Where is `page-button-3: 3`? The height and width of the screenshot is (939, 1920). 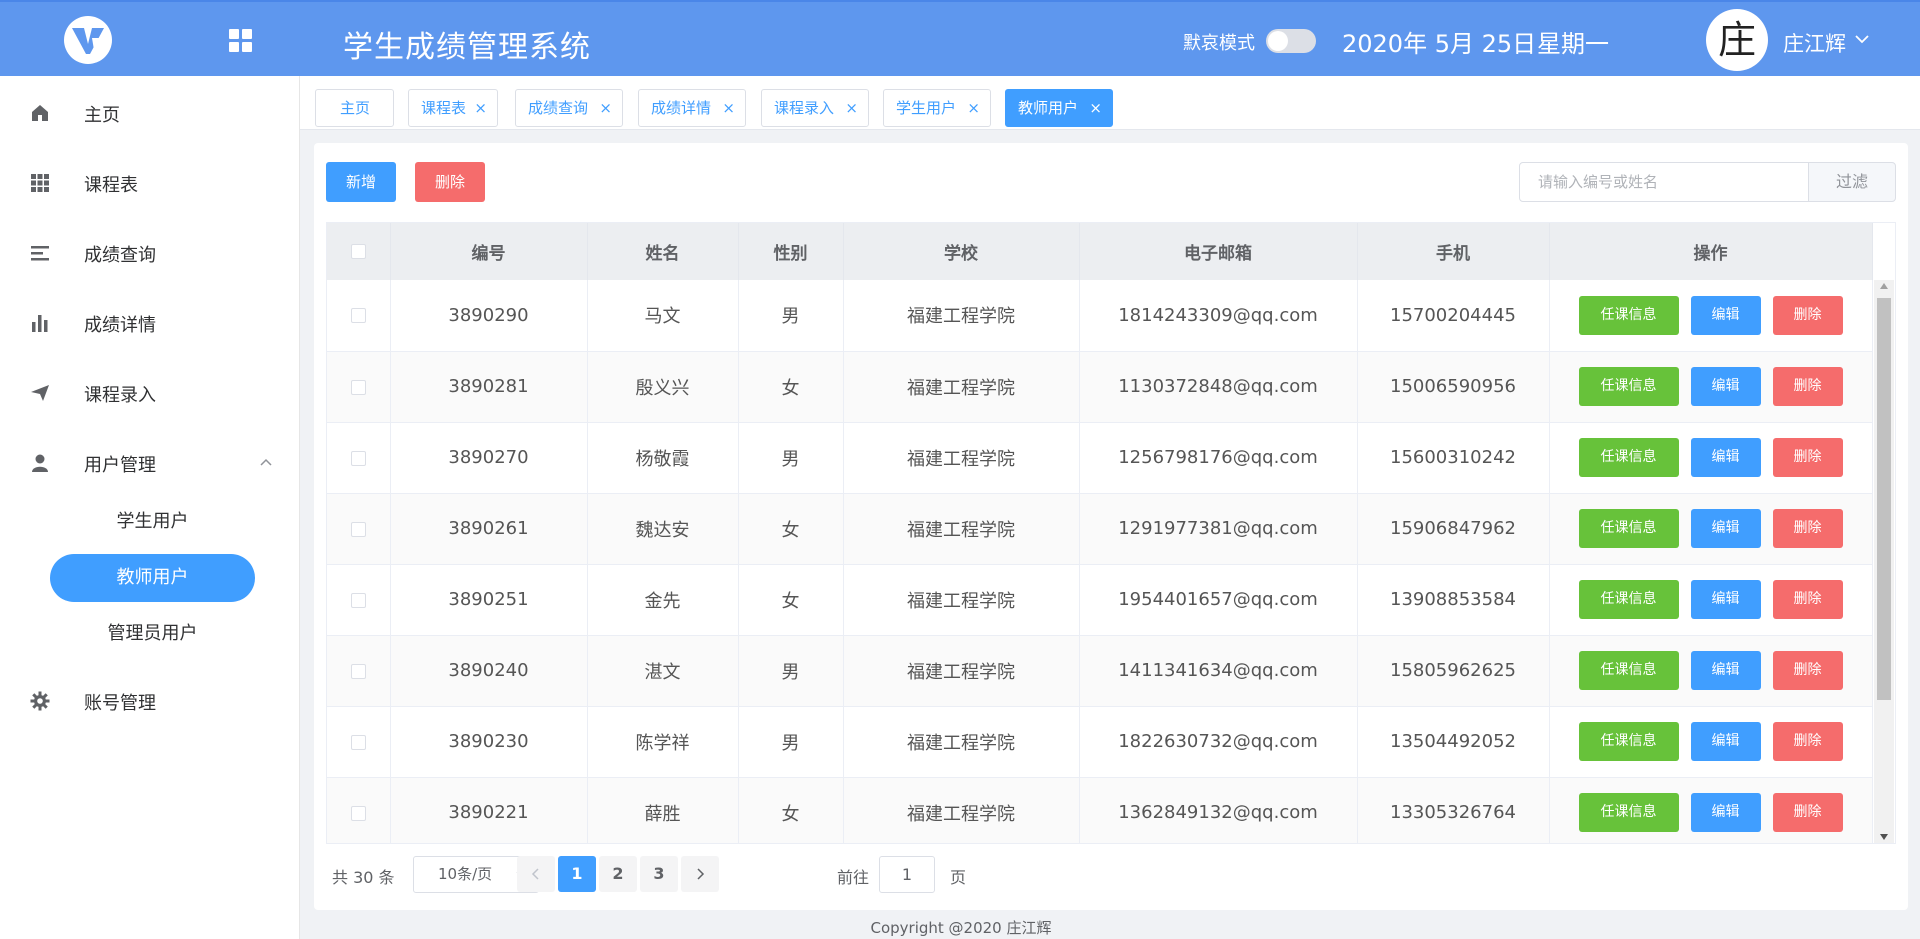
page-button-3: 3 is located at coordinates (659, 874).